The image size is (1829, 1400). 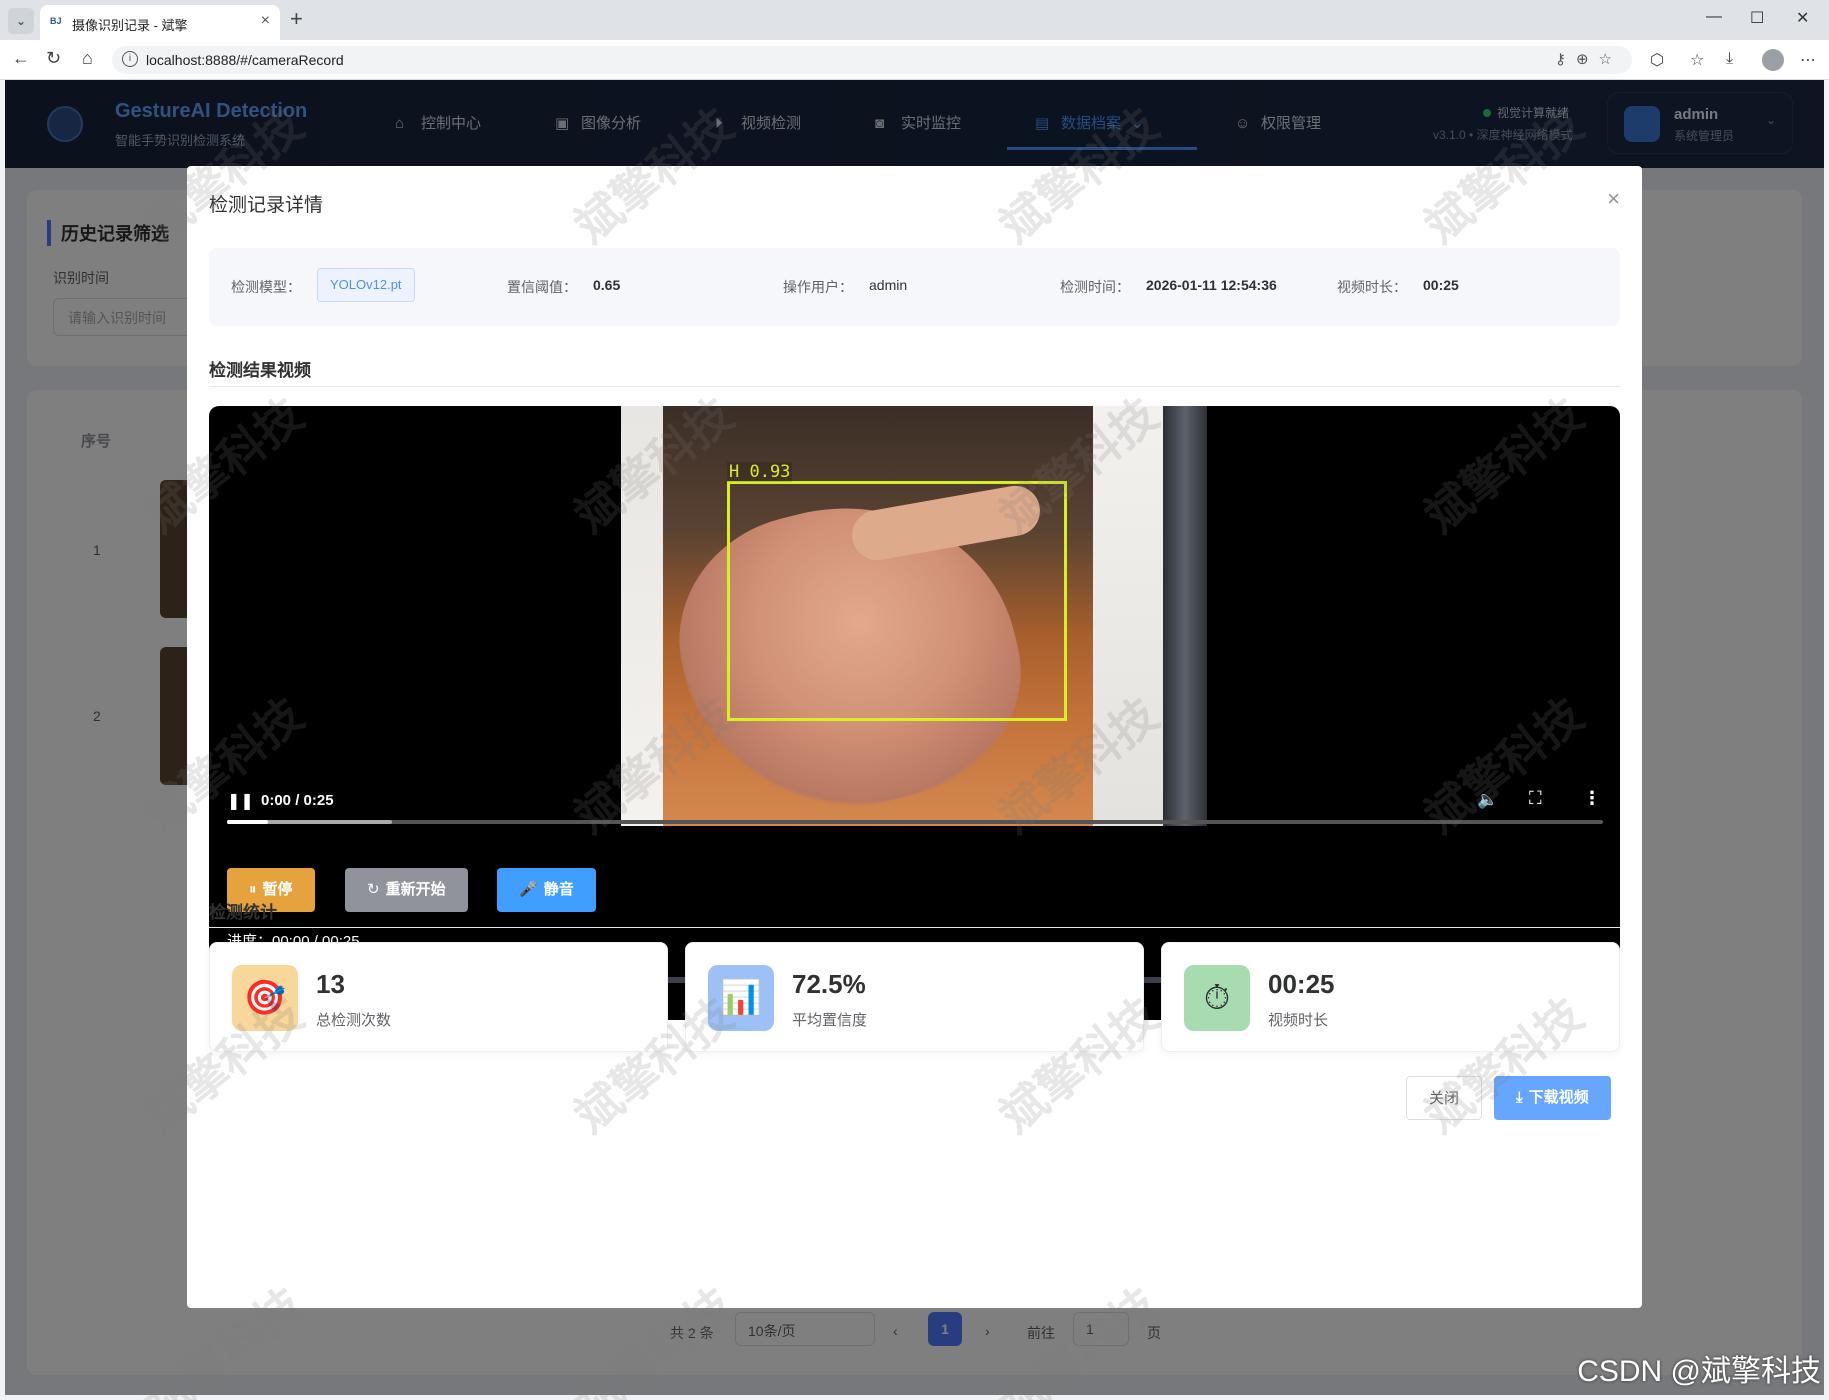 I want to click on duration-label: 视频时长：, so click(x=1372, y=287).